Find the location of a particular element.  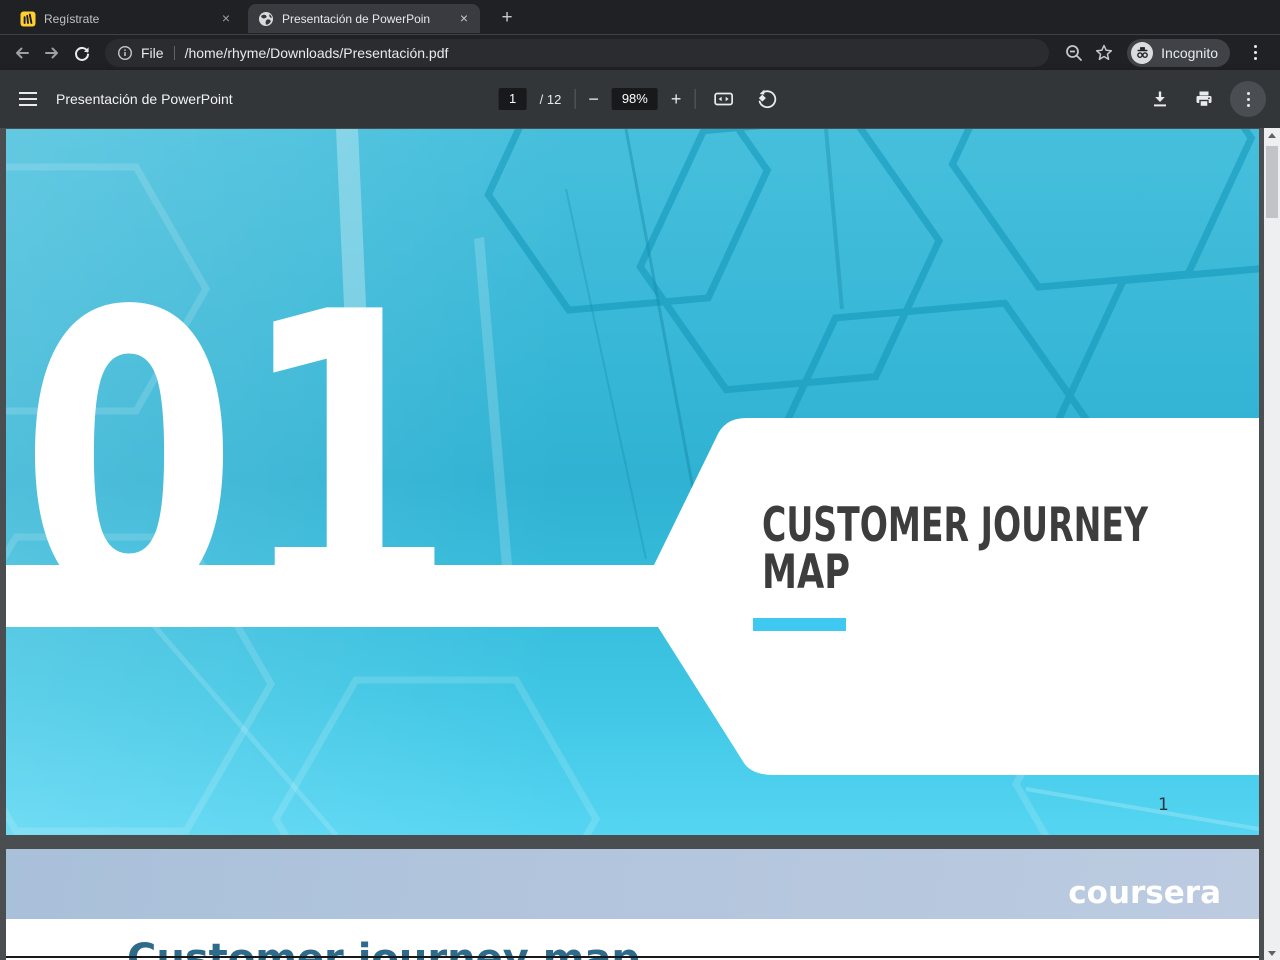

incognito-badge: Incognito is located at coordinates (1178, 52).